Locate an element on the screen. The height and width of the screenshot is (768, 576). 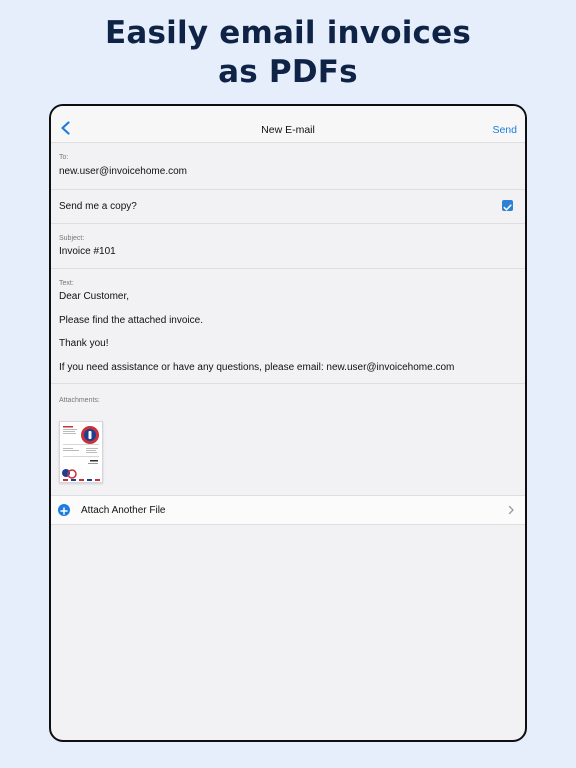
message-line: Please find the attached invoice. is located at coordinates (131, 320).